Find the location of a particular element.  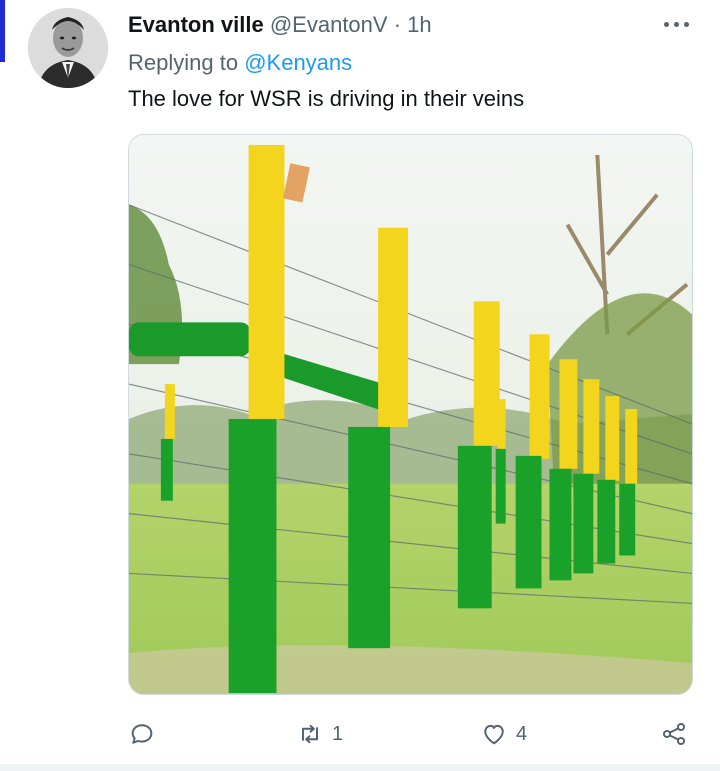

more-dots-icon is located at coordinates (666, 24).